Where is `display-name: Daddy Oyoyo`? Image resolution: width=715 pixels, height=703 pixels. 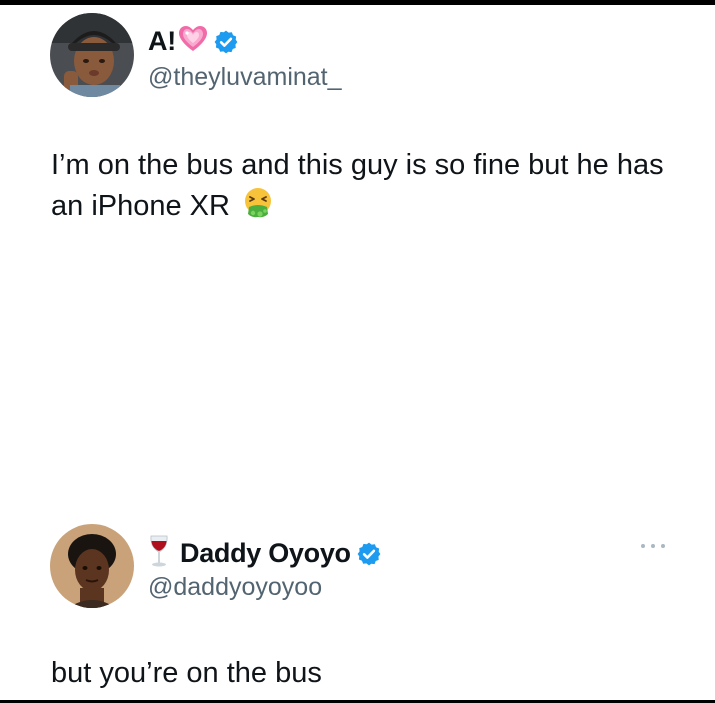
display-name: Daddy Oyoyo is located at coordinates (265, 553).